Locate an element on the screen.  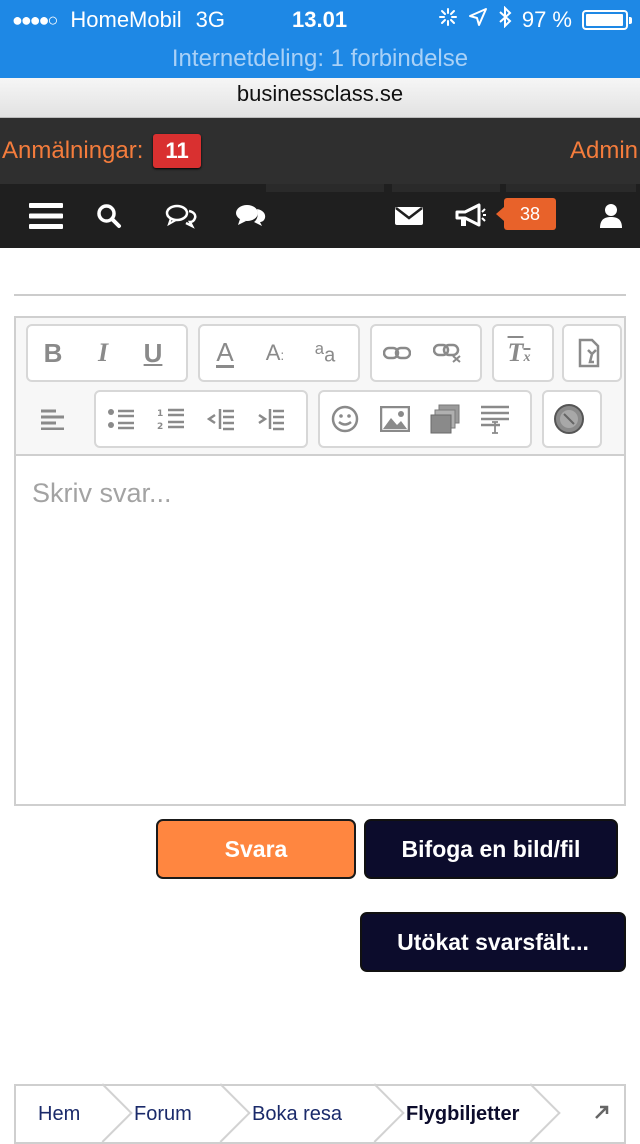
font-family-icon: aa is located at coordinates (325, 353).